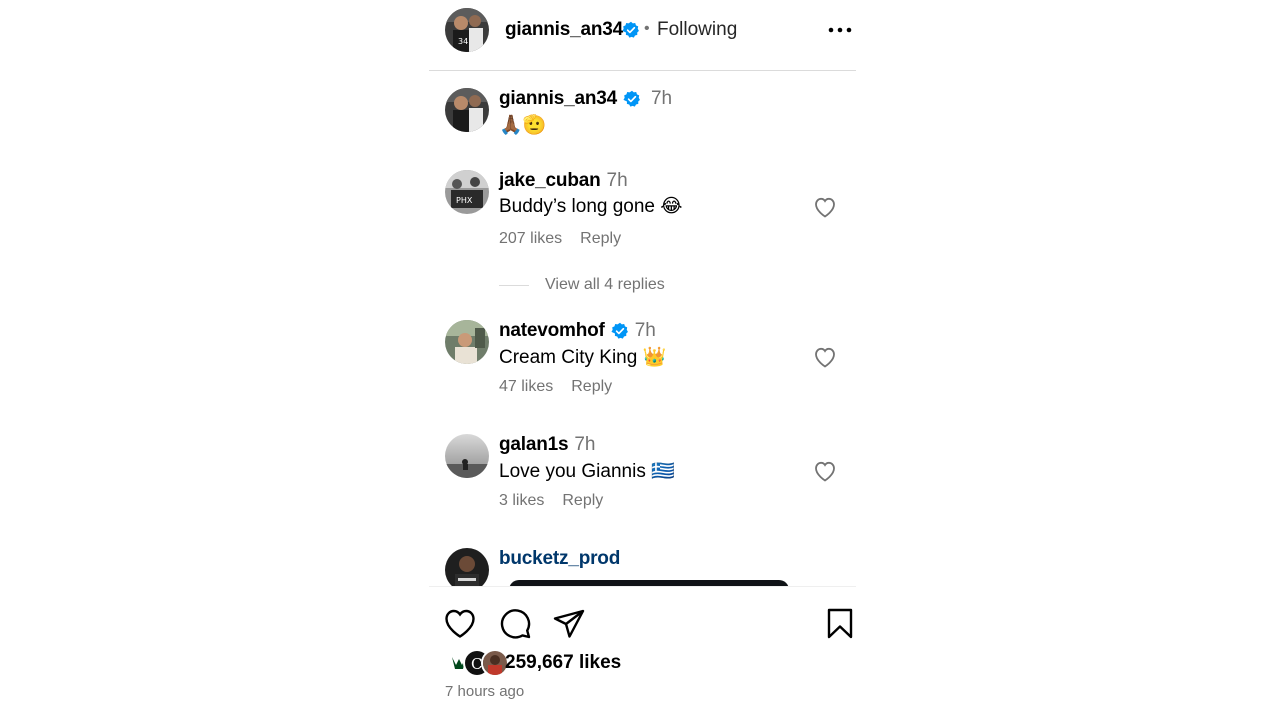 The width and height of the screenshot is (1280, 720). Describe the element at coordinates (840, 624) in the screenshot. I see `bookmark-icon` at that location.